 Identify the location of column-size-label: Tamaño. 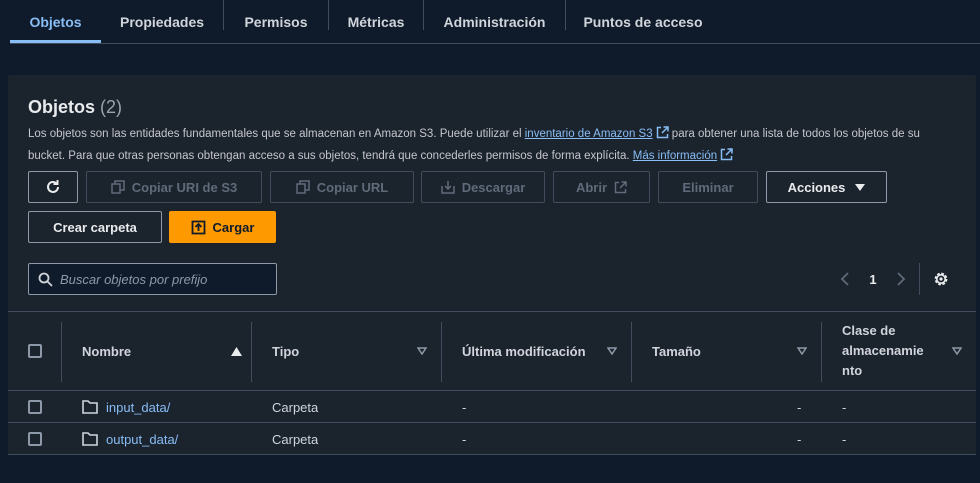
(676, 351).